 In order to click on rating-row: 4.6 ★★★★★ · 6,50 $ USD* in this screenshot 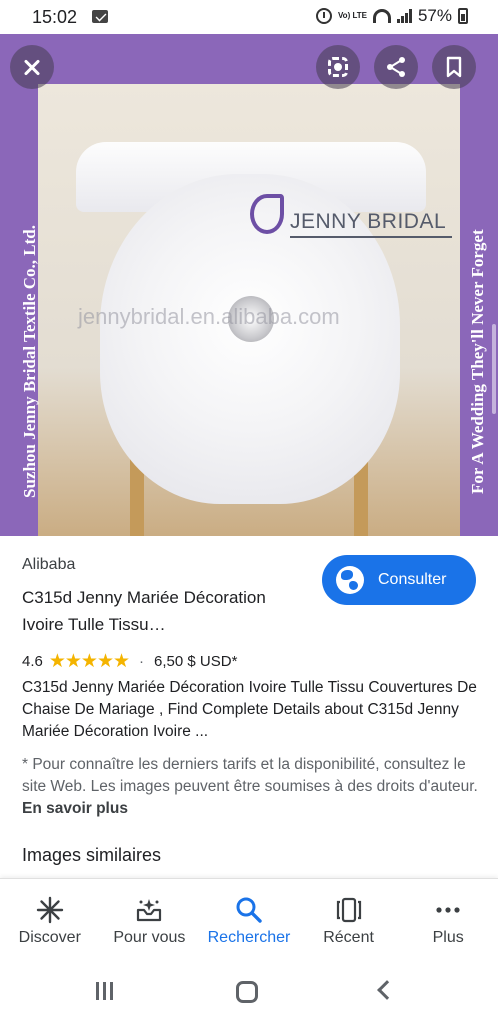, I will do `click(129, 661)`.